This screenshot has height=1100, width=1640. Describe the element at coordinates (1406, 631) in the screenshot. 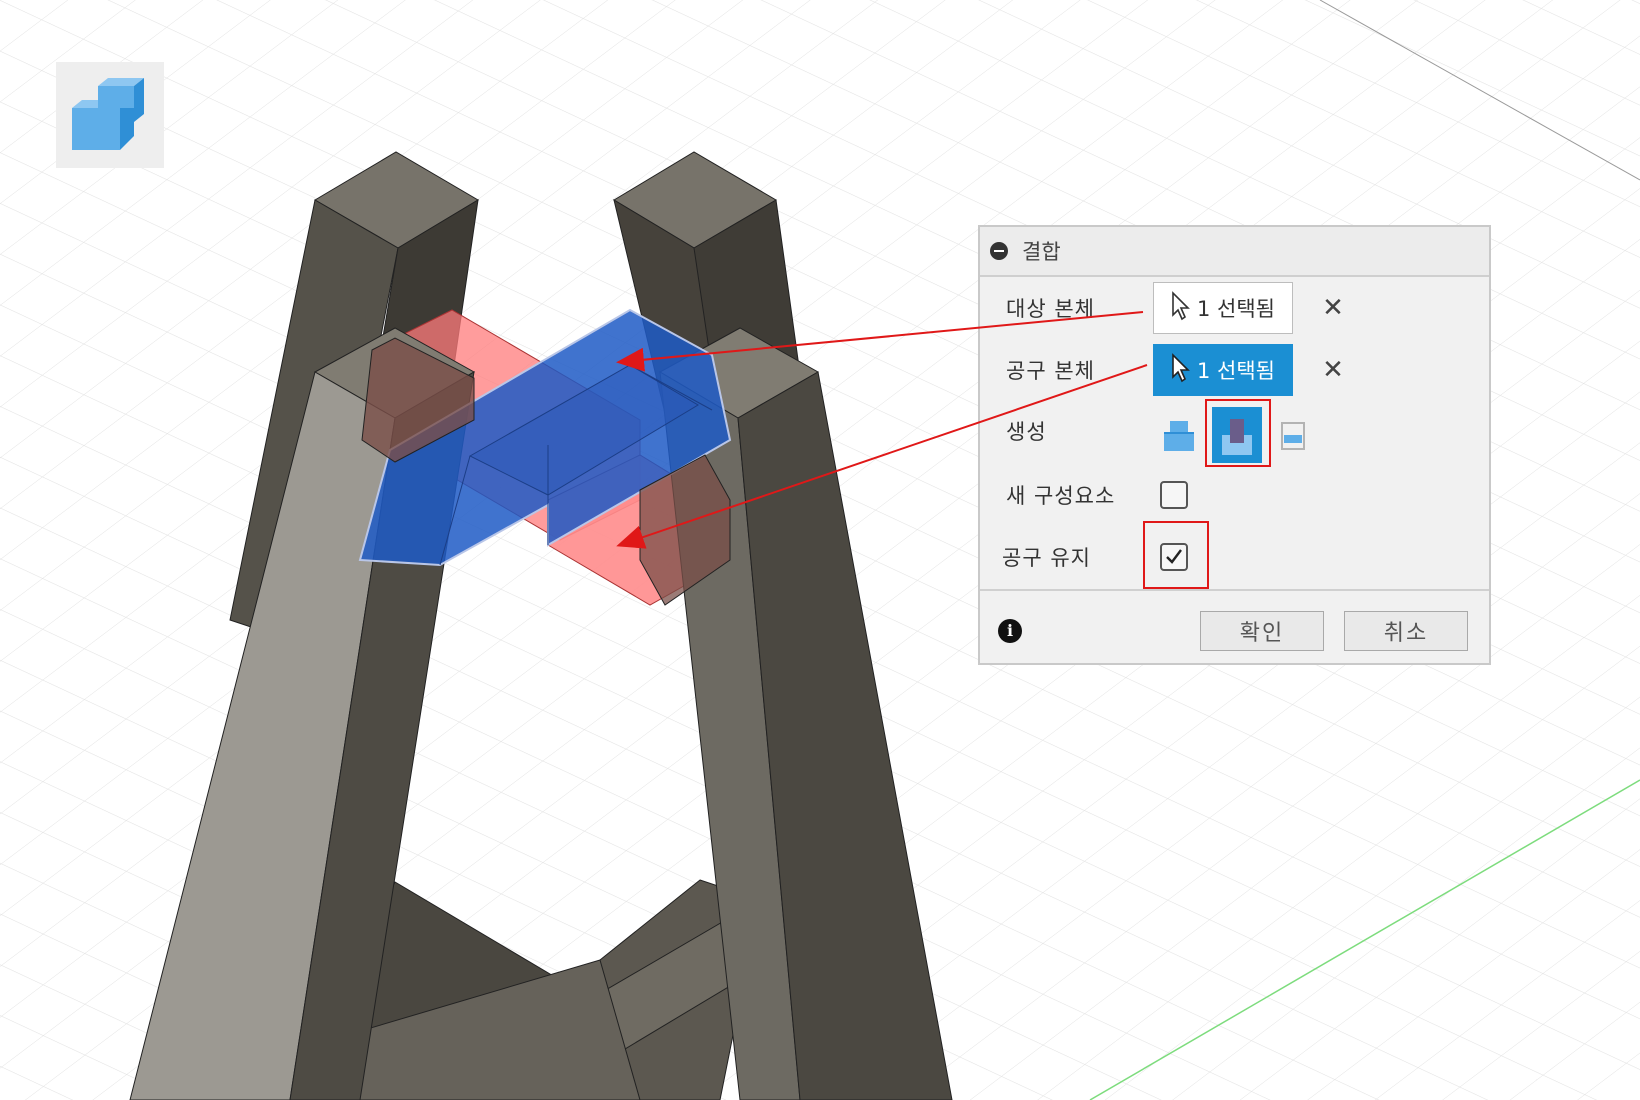

I see `cancel-button: 취소` at that location.